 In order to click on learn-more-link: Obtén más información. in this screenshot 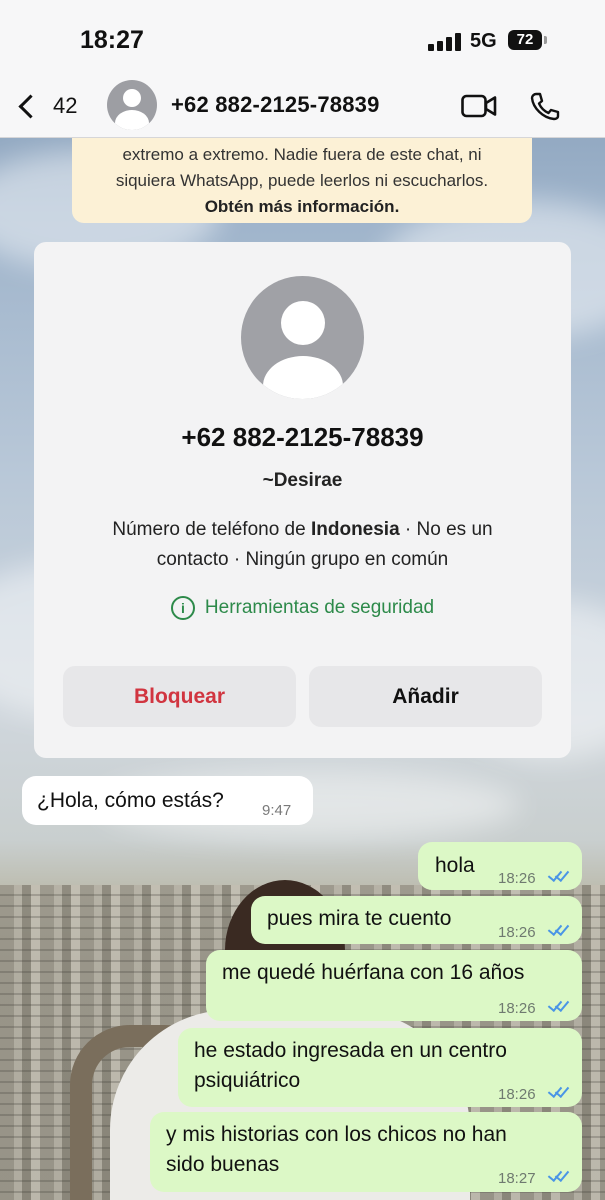, I will do `click(302, 207)`.